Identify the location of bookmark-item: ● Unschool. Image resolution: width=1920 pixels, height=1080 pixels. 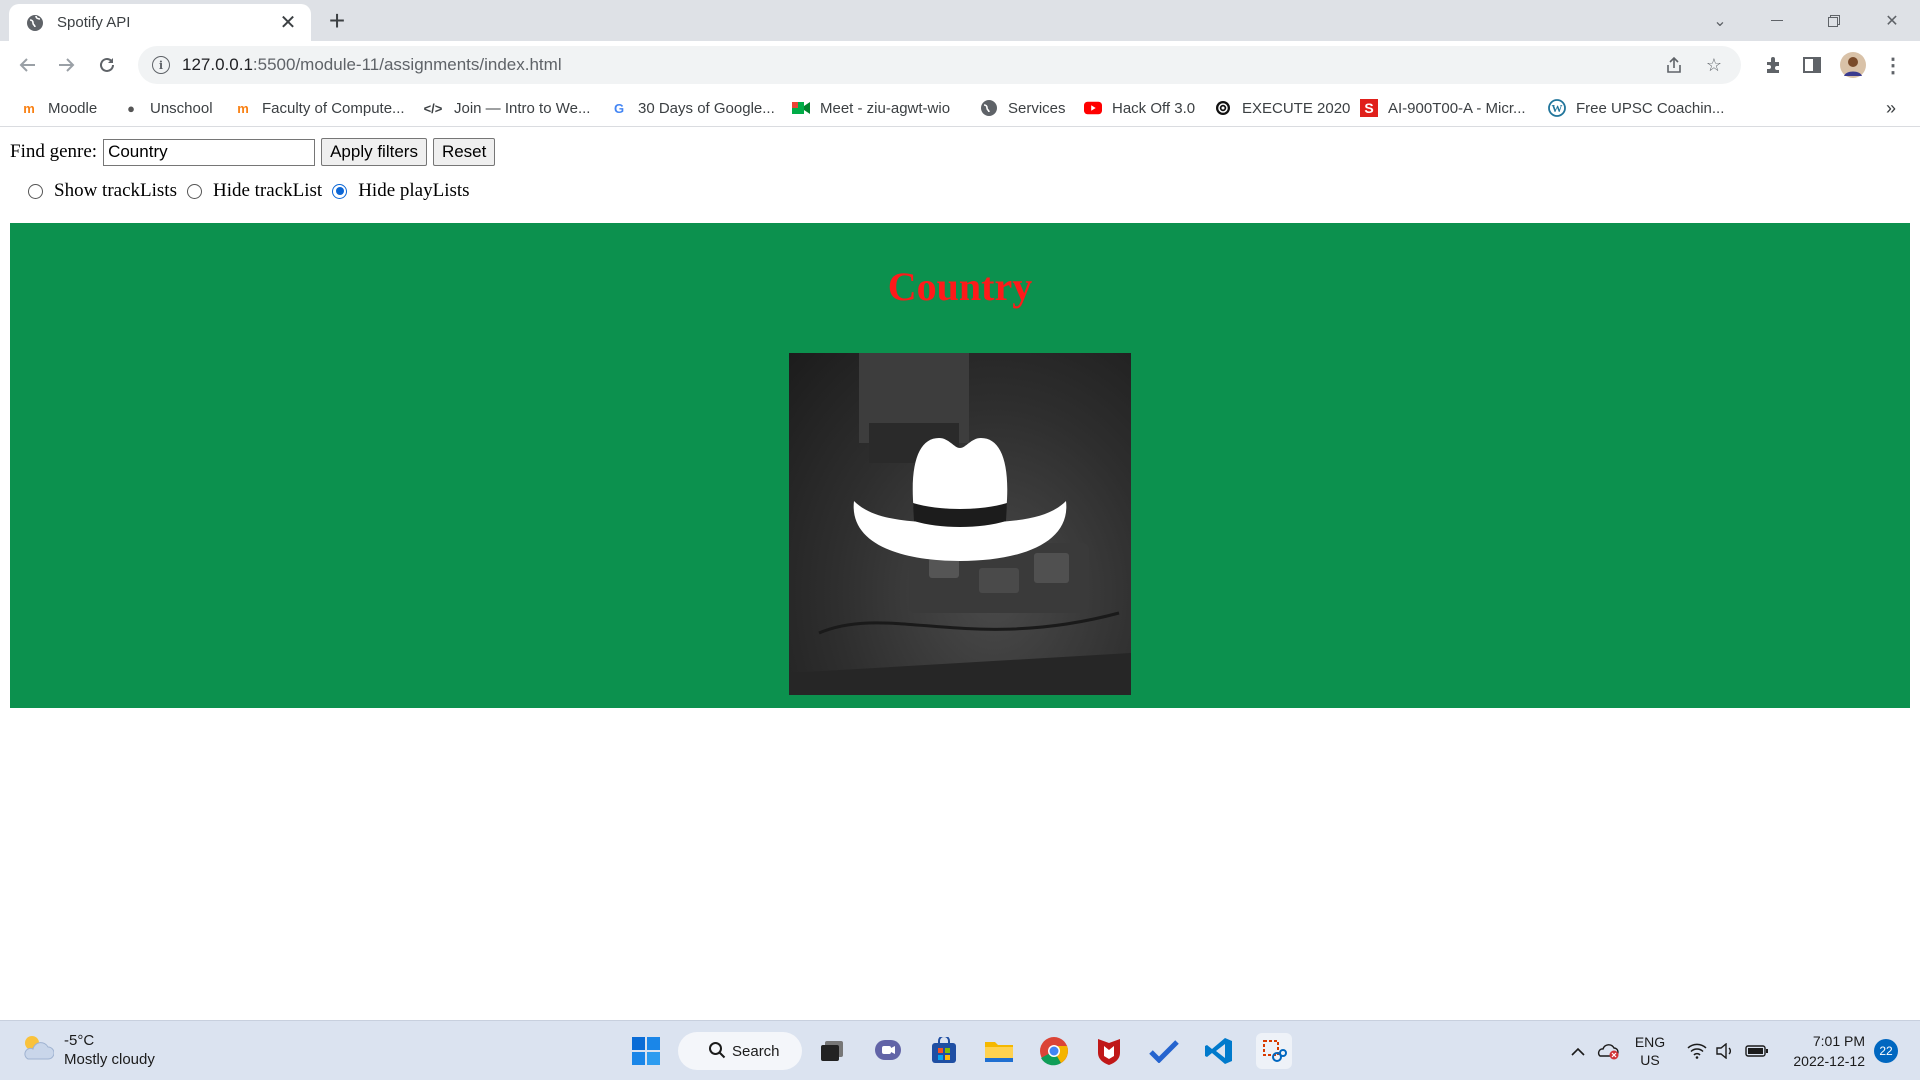
(167, 108).